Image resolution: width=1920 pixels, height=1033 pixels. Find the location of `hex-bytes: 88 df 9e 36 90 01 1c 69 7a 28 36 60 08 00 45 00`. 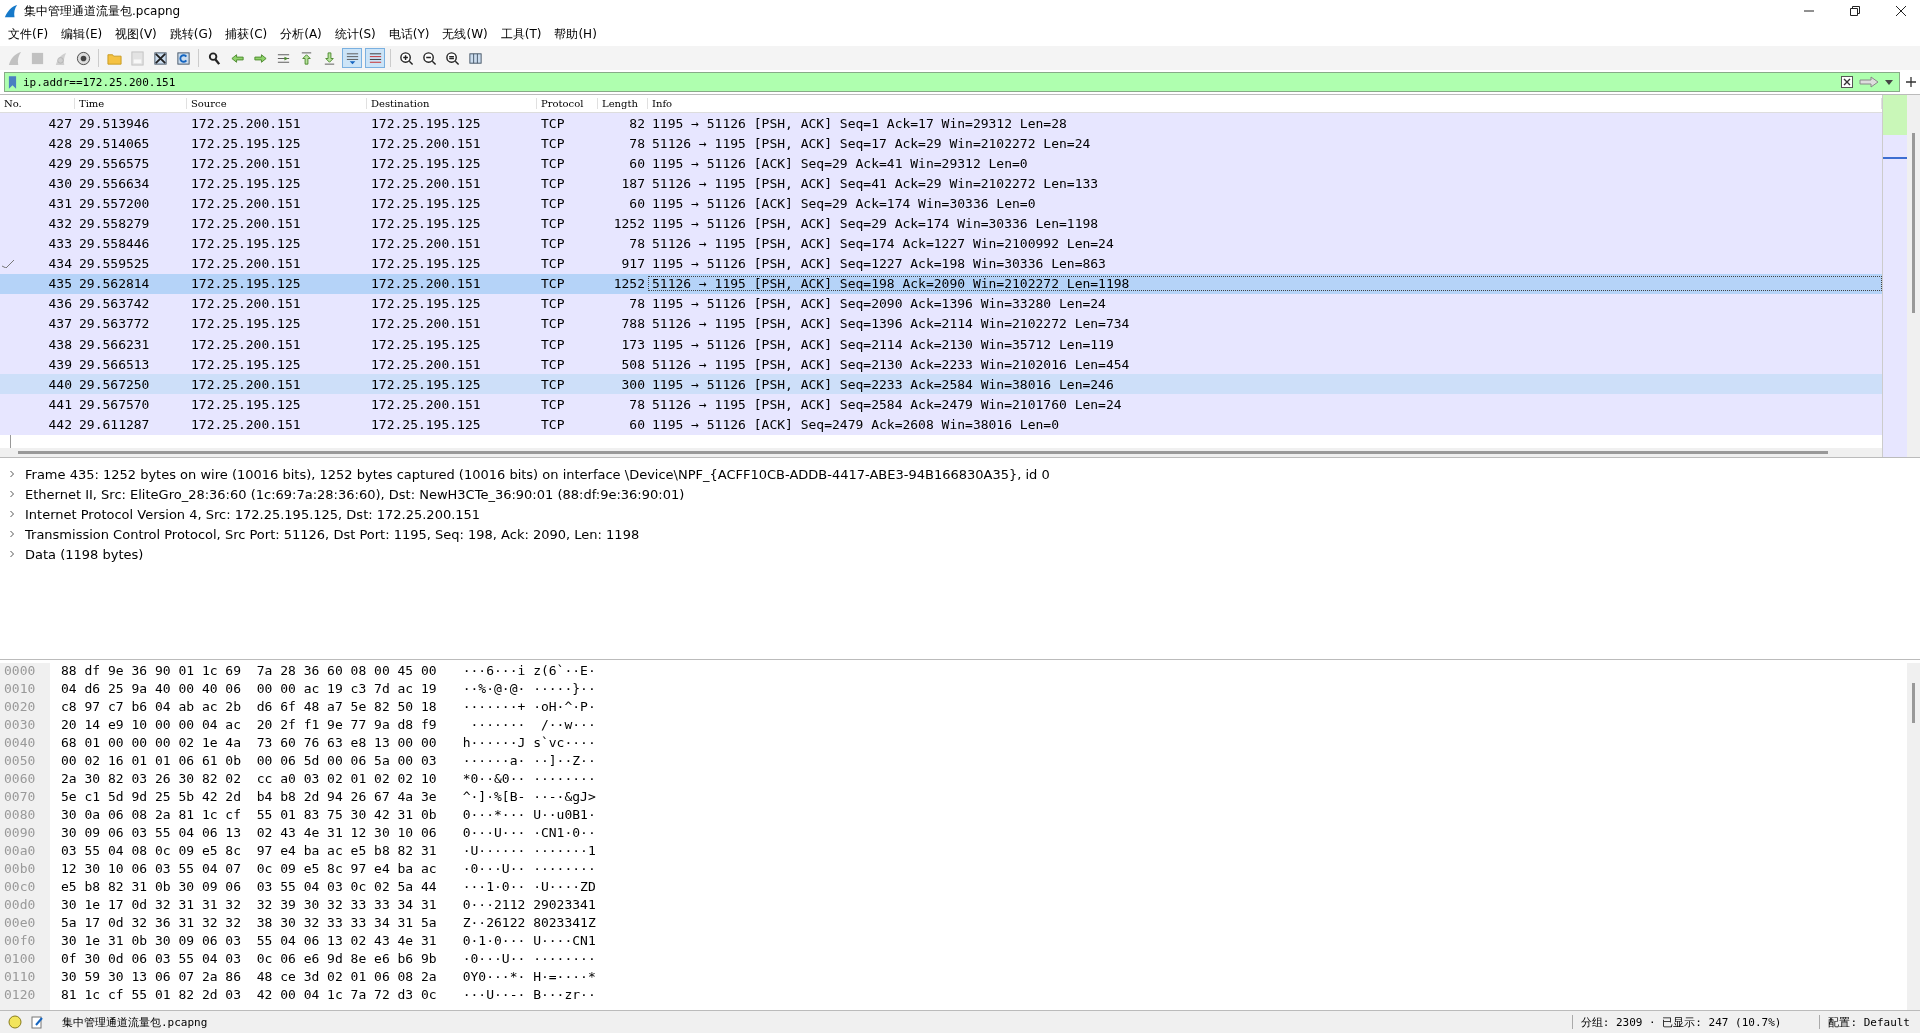

hex-bytes: 88 df 9e 36 90 01 1c 69 7a 28 36 60 08 00 45 00 is located at coordinates (249, 671).